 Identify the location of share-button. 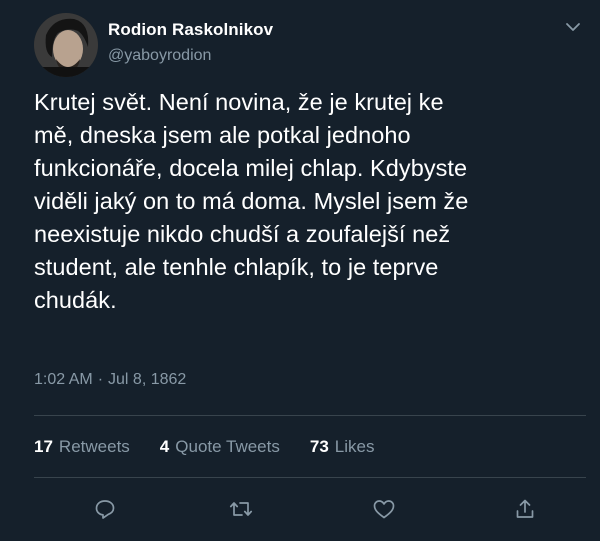
(525, 511).